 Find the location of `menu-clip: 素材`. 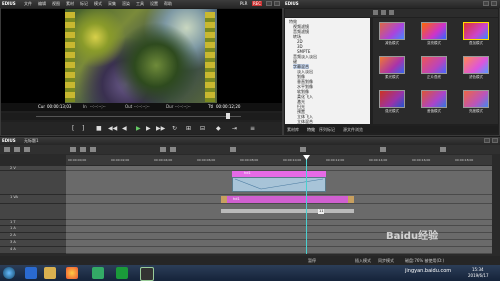

menu-clip: 素材 is located at coordinates (70, 4).